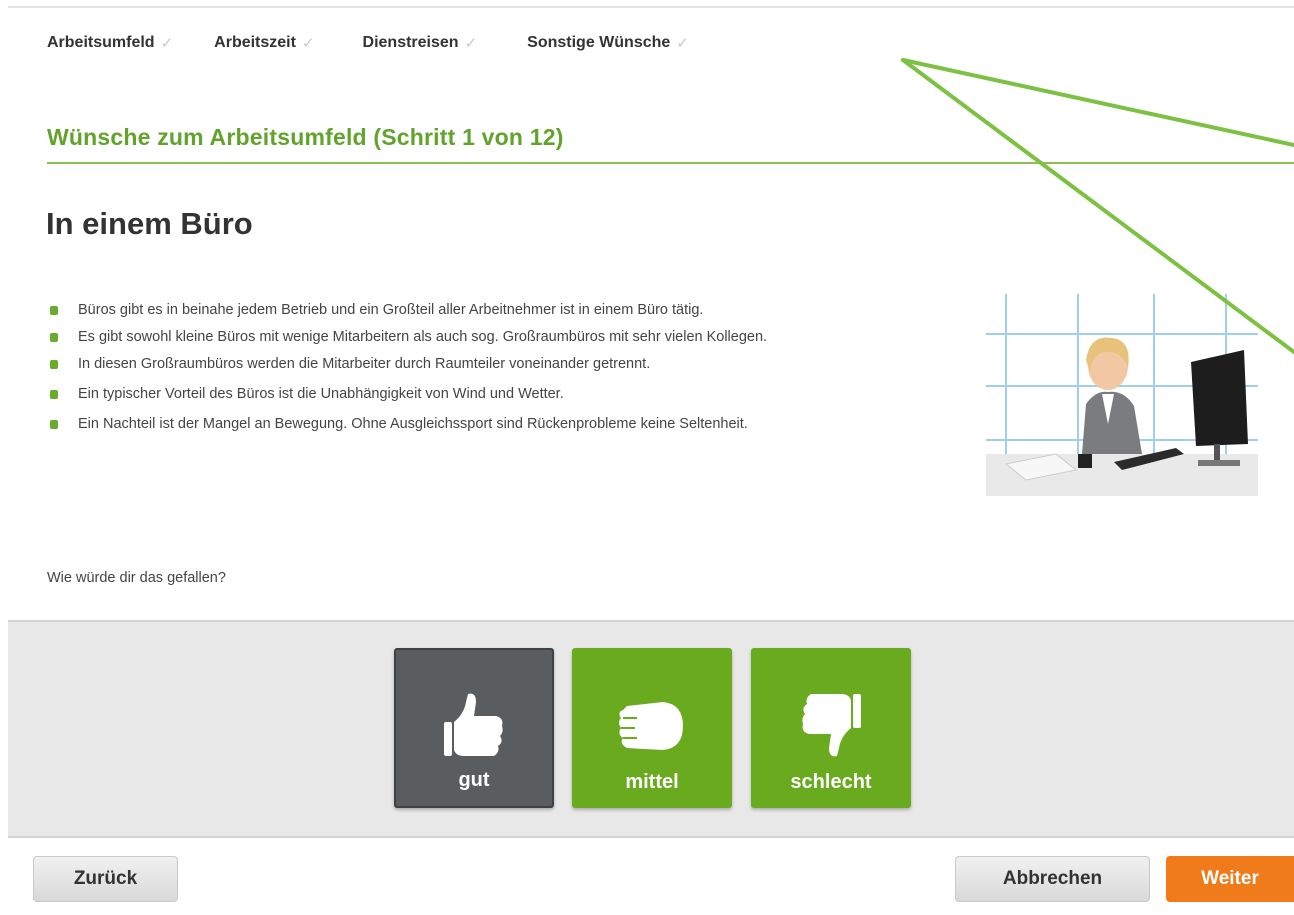  What do you see at coordinates (651, 7) in the screenshot?
I see `top-border` at bounding box center [651, 7].